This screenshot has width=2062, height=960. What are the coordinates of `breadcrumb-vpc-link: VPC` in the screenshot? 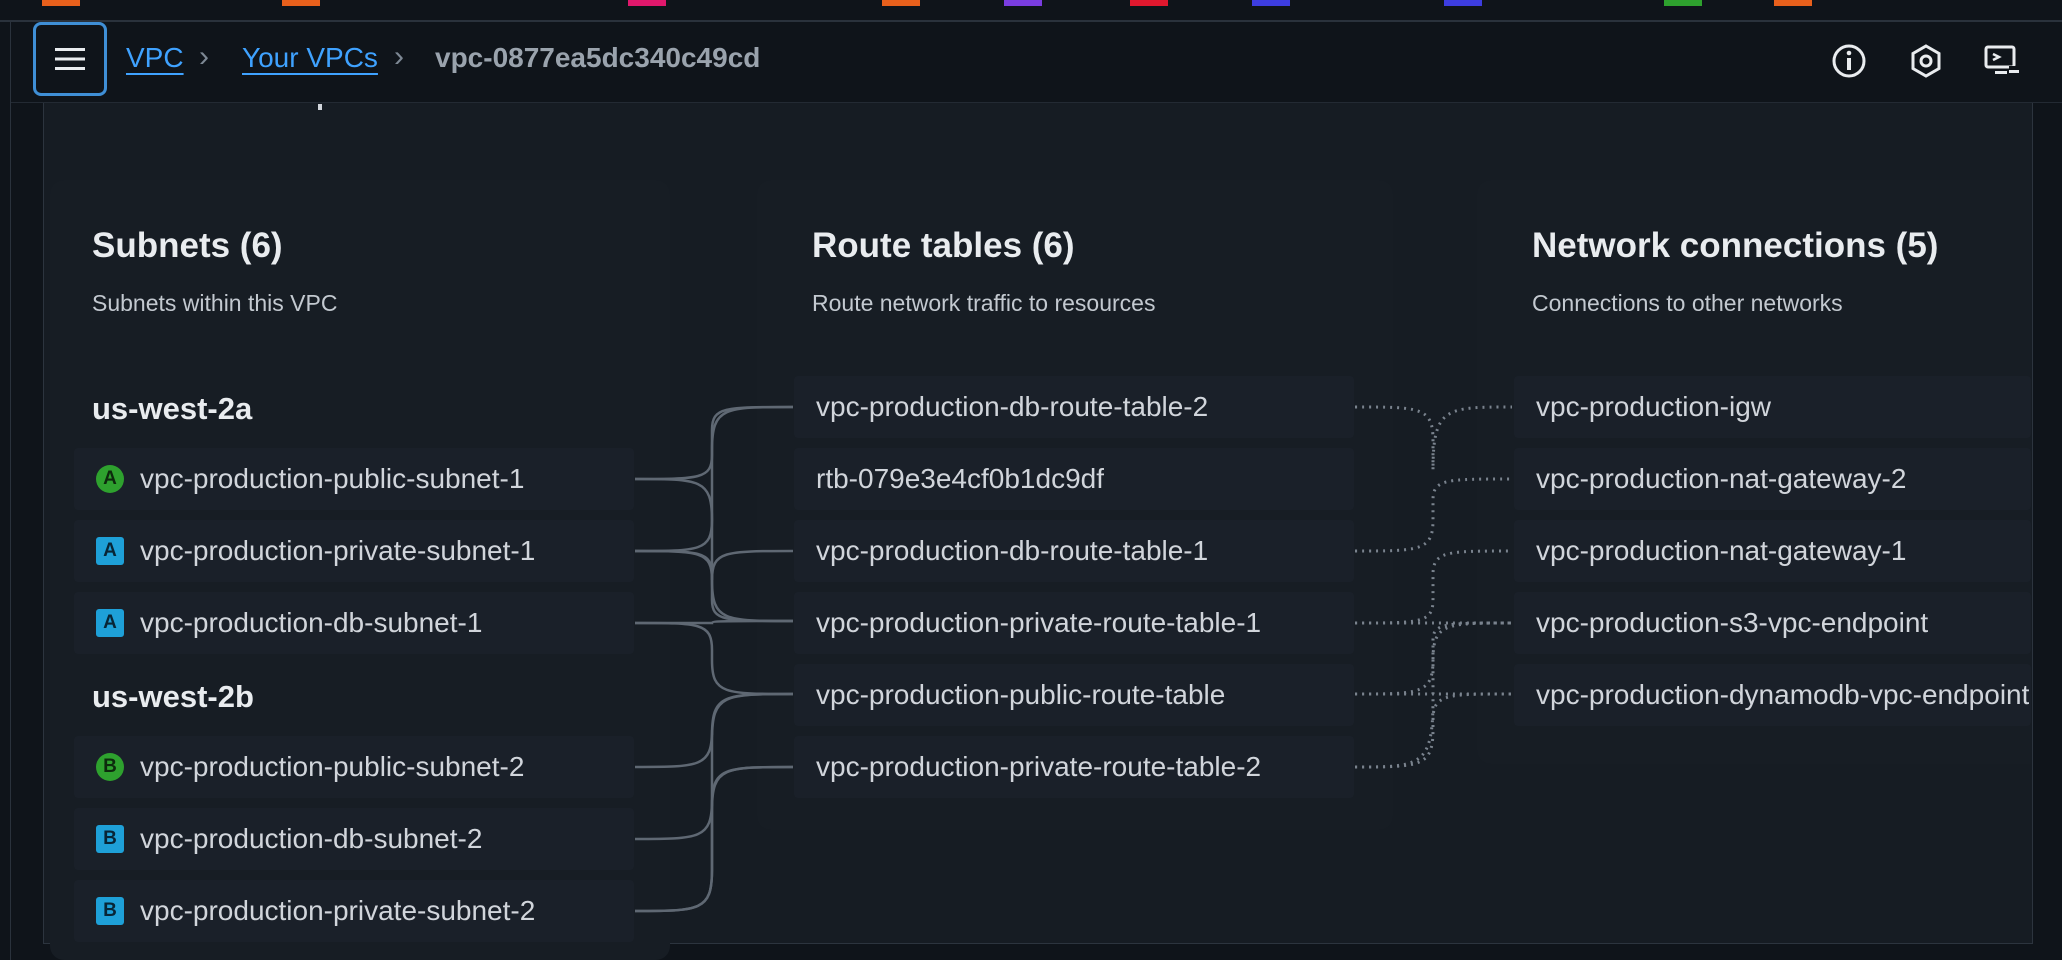 It's located at (155, 58).